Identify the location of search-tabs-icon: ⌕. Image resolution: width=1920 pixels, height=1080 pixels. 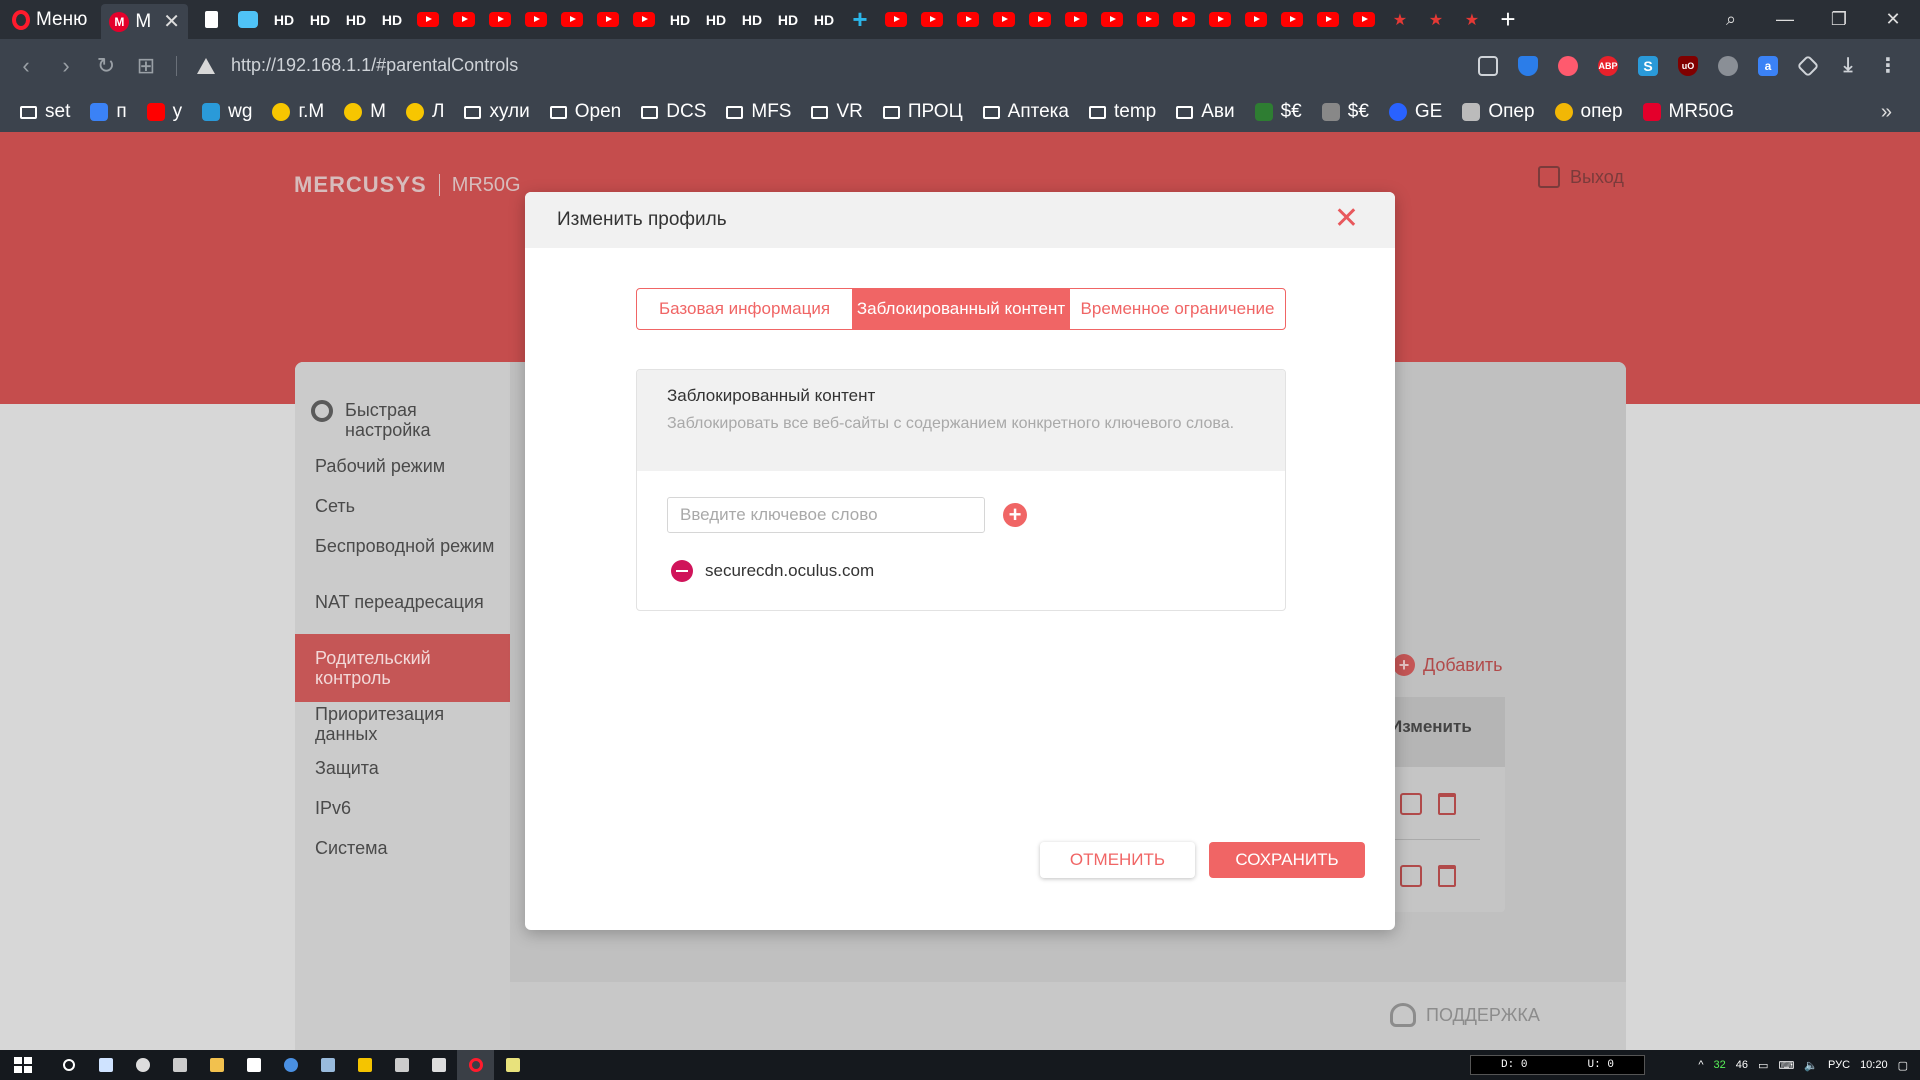
(1731, 19).